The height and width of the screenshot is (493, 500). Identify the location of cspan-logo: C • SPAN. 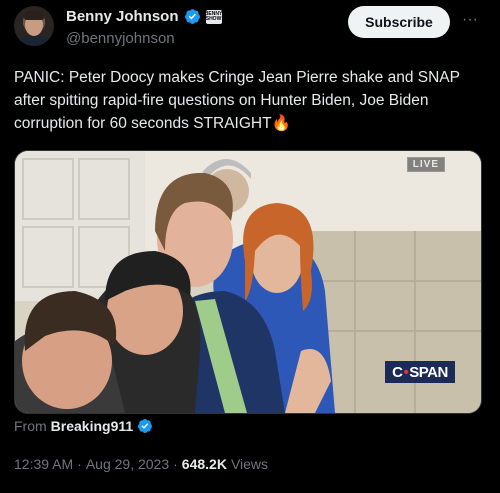
(420, 372).